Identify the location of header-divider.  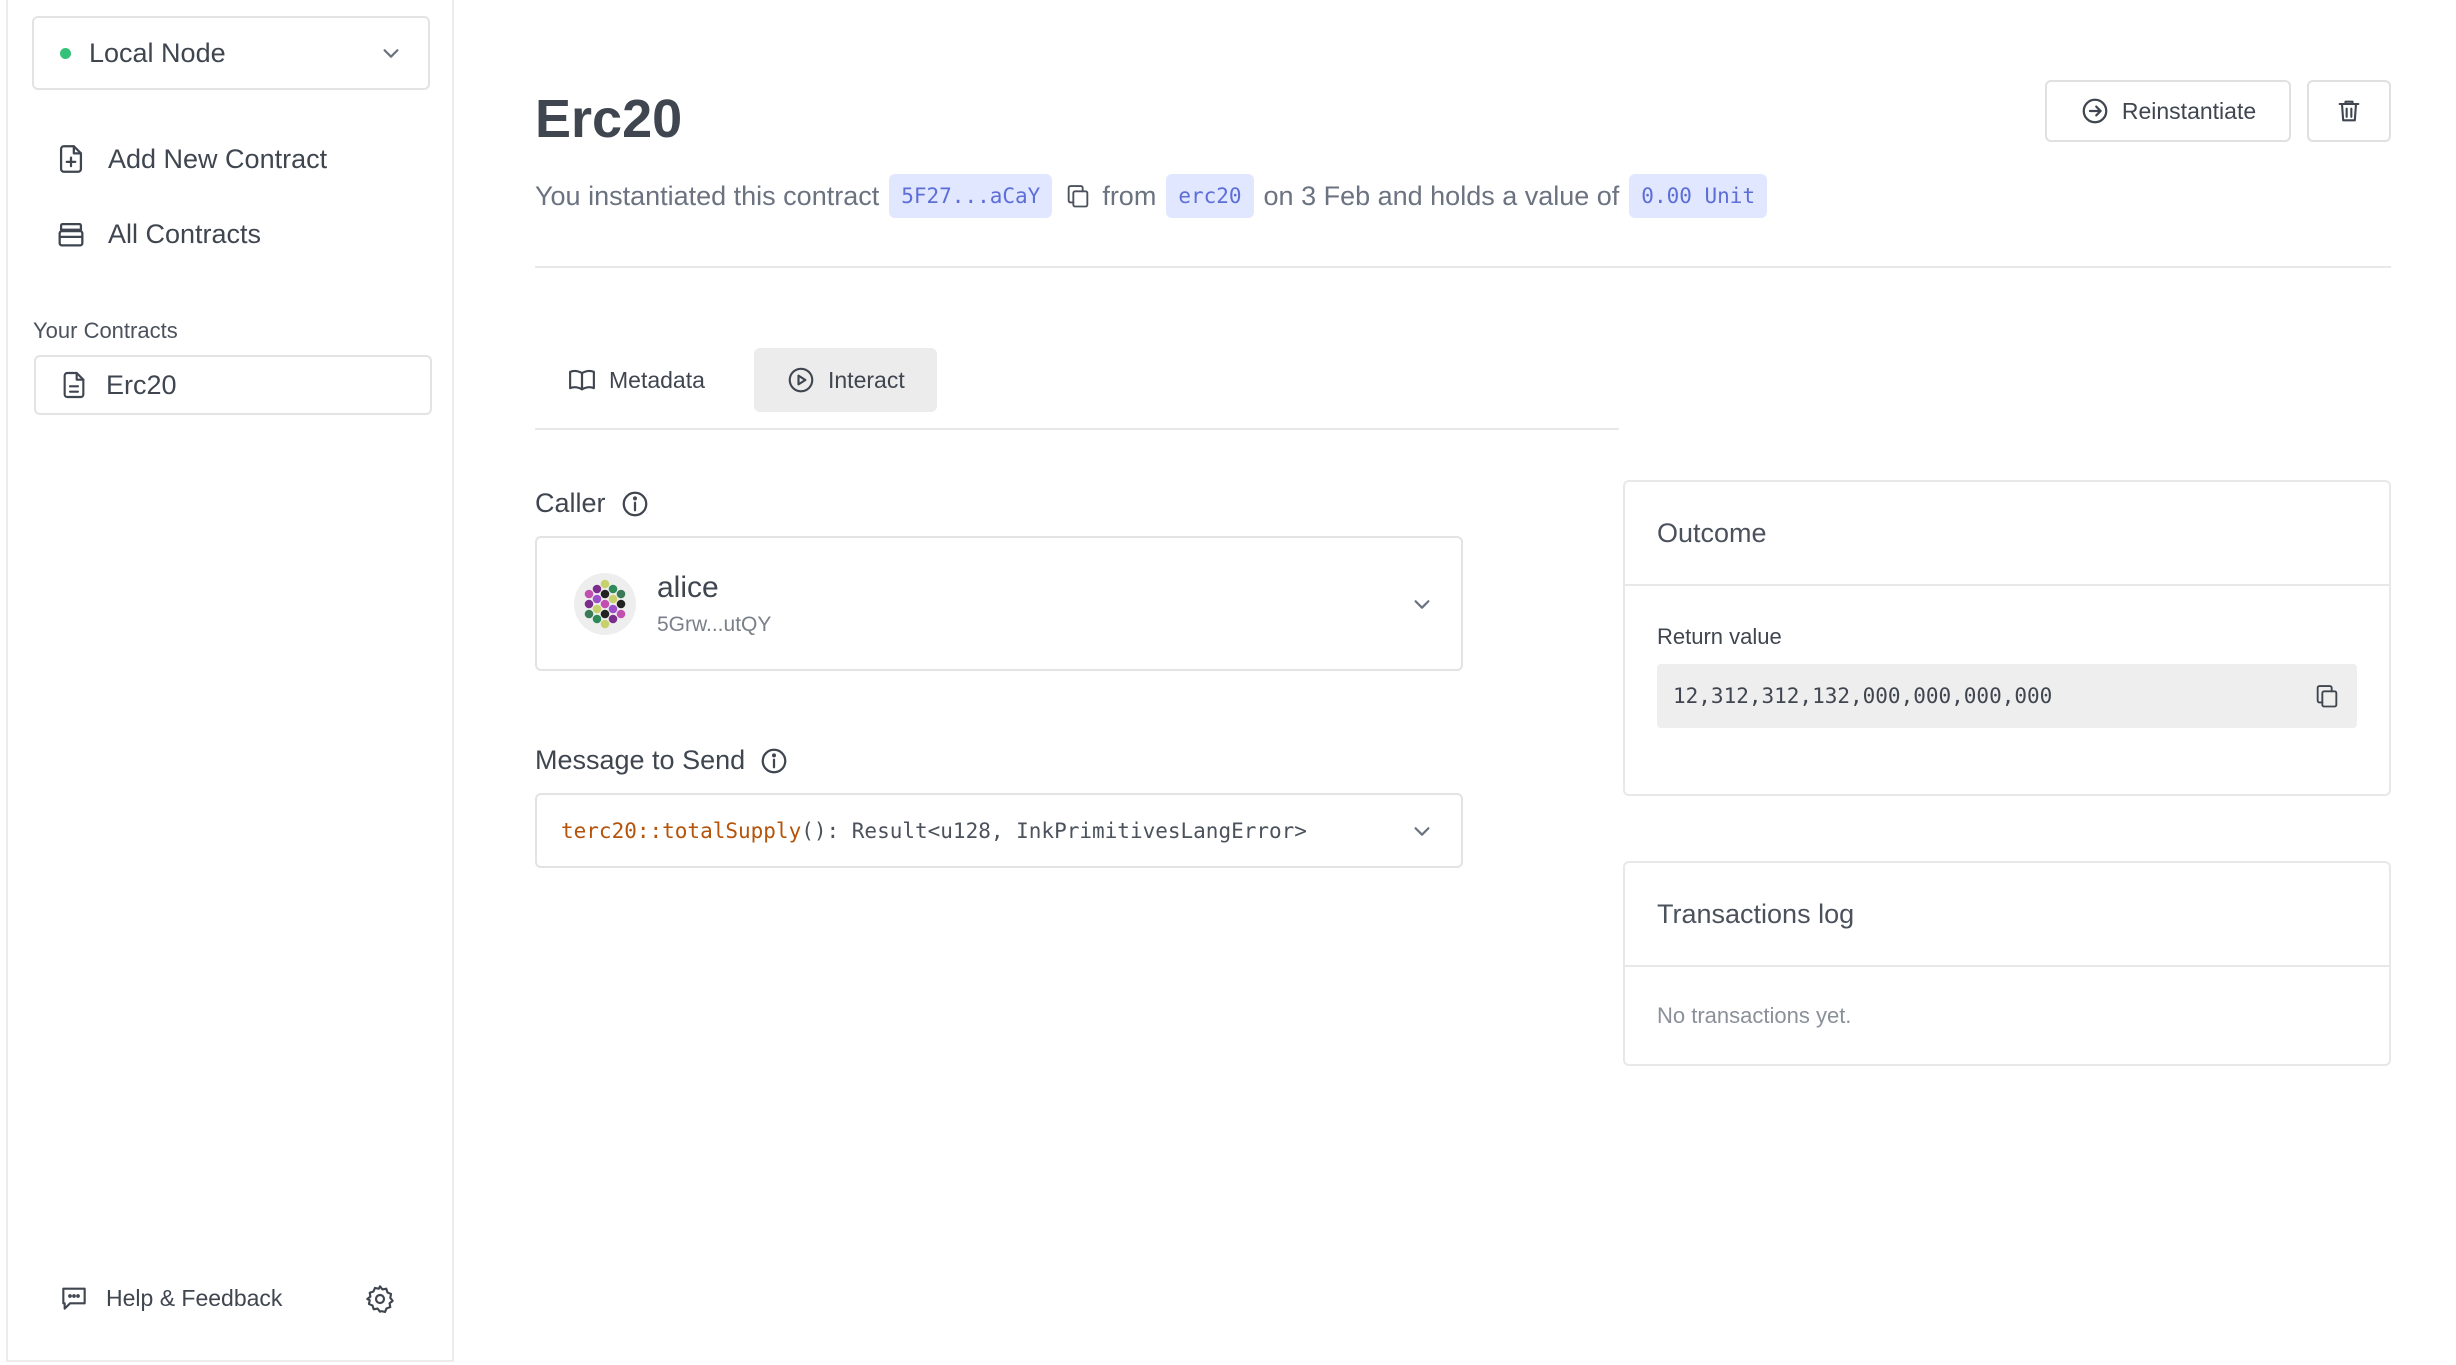
(1463, 267).